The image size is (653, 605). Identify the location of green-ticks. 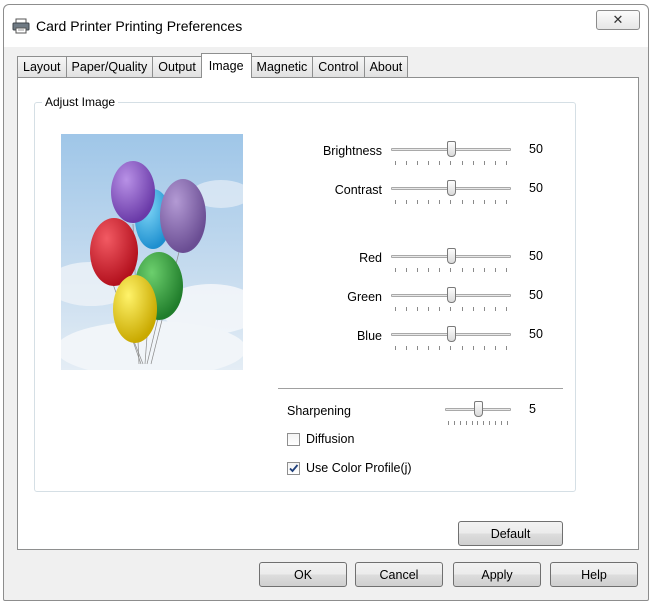
(451, 309).